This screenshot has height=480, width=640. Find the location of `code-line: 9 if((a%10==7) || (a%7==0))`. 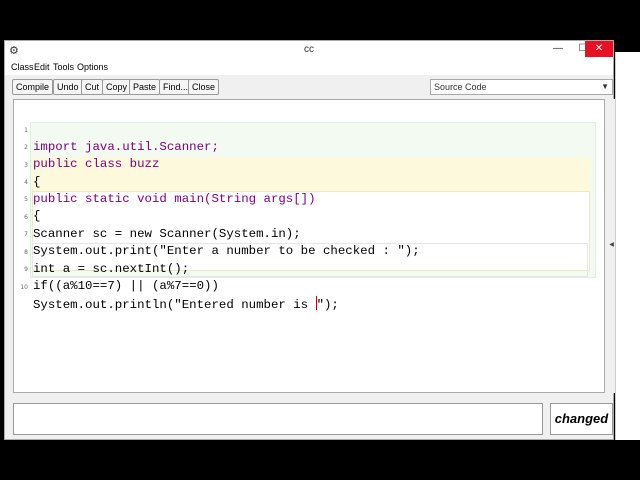

code-line: 9 if((a%10==7) || (a%7==0)) is located at coordinates (304, 268).